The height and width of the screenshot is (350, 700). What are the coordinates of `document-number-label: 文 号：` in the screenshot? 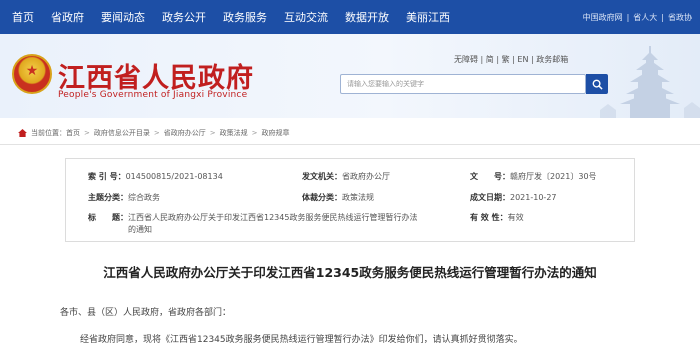 It's located at (490, 176).